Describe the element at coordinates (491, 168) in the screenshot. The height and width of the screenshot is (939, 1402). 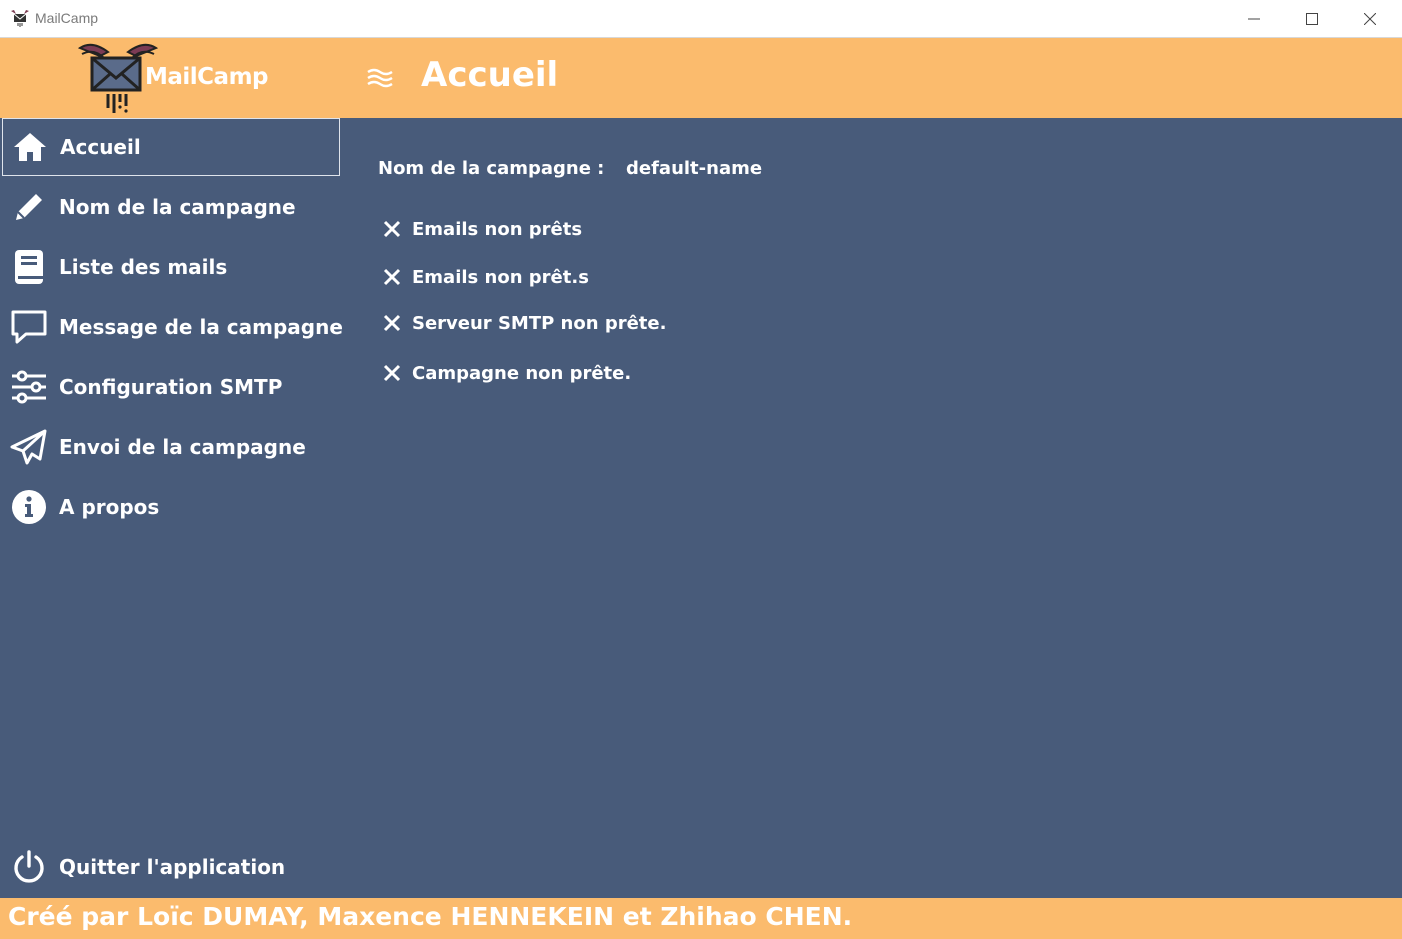
I see `campaign-name-label: Nom de la campagne :` at that location.